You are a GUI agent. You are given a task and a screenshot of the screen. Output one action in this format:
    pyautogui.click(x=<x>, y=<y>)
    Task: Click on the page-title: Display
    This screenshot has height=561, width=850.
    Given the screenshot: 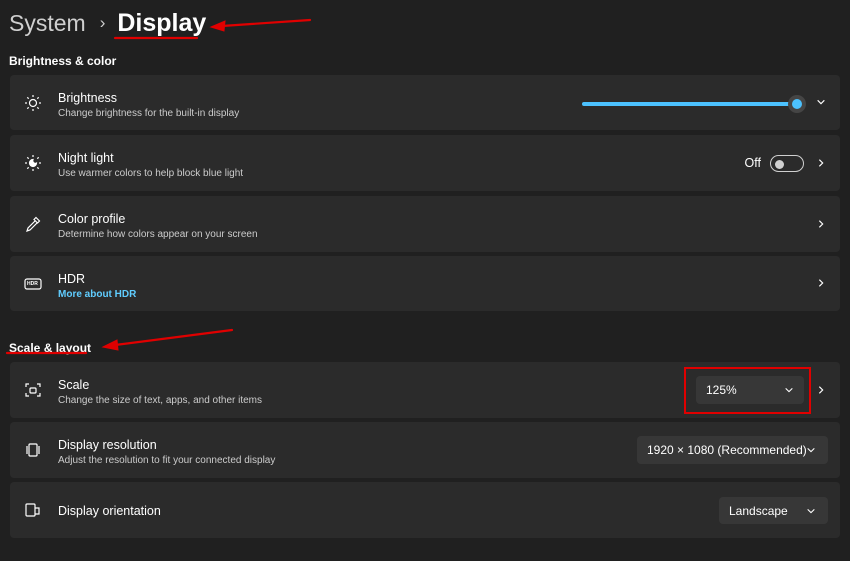 What is the action you would take?
    pyautogui.click(x=162, y=22)
    